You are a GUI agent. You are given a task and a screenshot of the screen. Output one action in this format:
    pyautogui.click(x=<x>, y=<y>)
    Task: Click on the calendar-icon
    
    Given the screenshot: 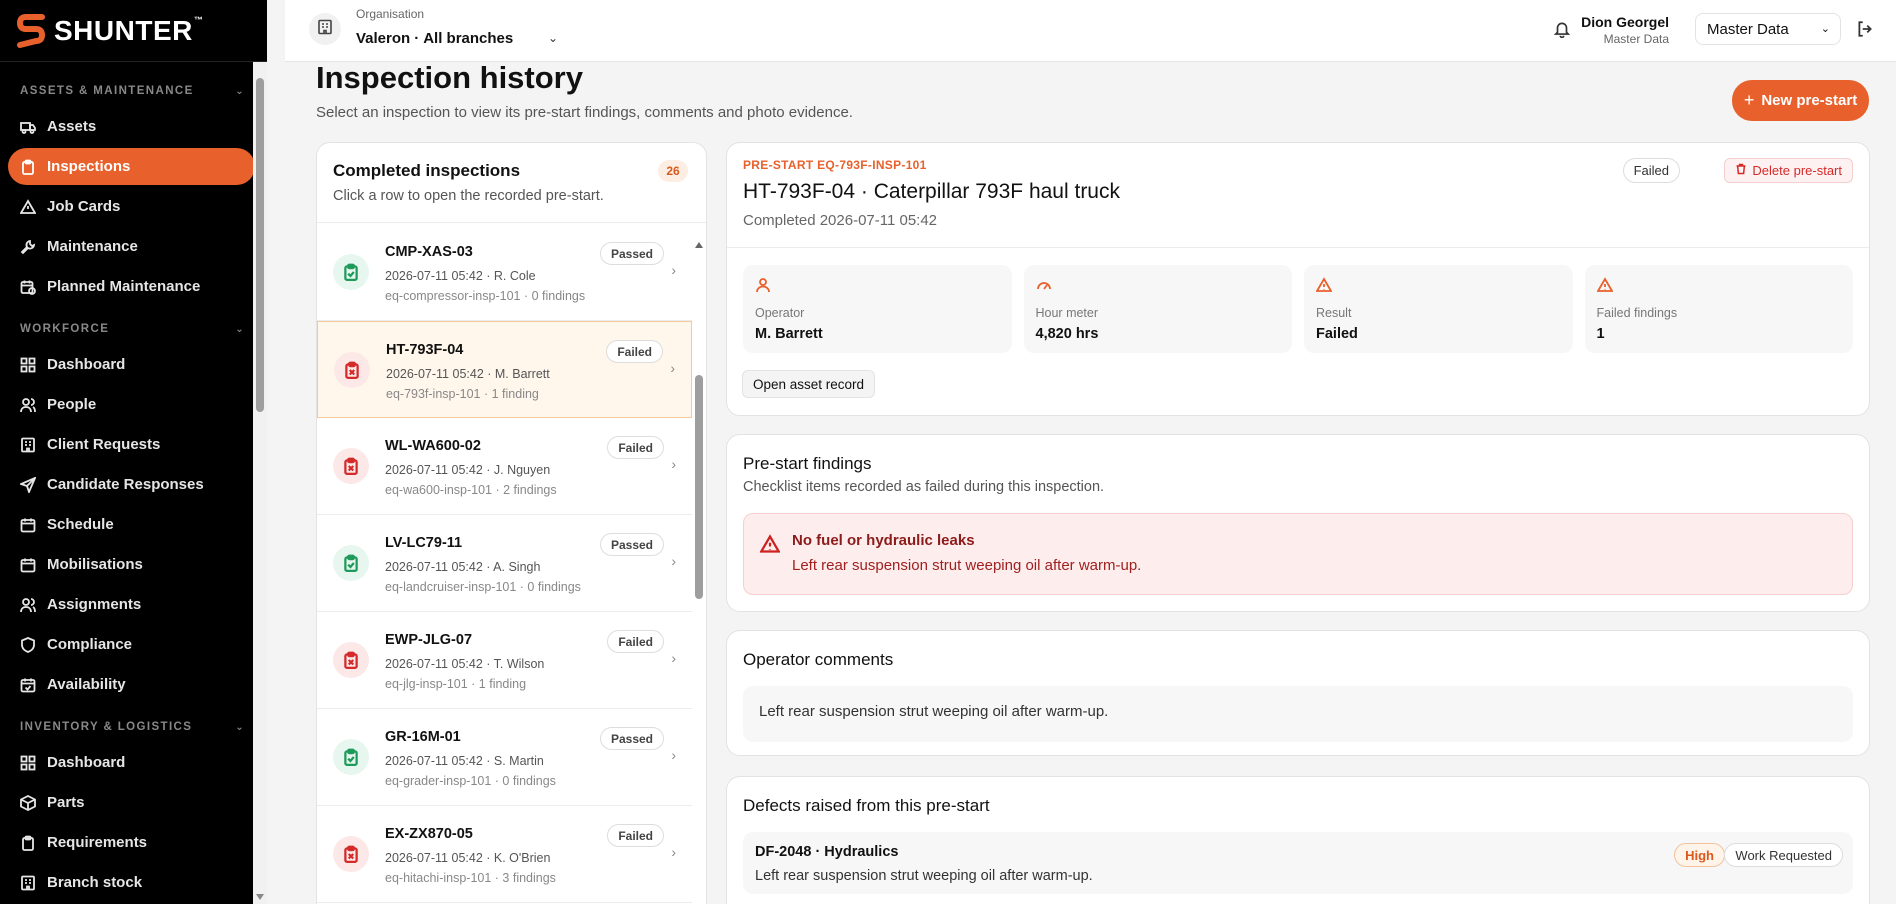 What is the action you would take?
    pyautogui.click(x=28, y=565)
    